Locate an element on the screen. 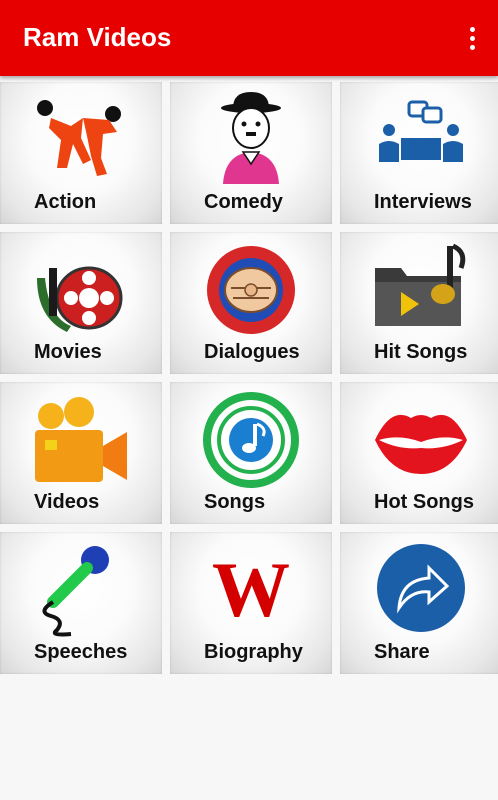 Image resolution: width=498 pixels, height=800 pixels. red-lips-icon is located at coordinates (421, 438).